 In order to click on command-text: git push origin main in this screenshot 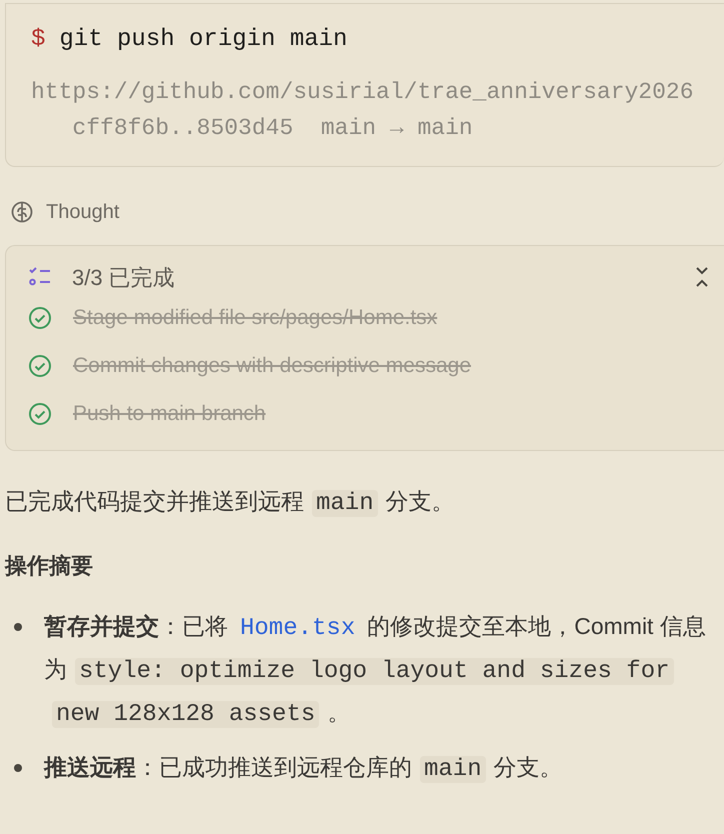, I will do `click(203, 40)`.